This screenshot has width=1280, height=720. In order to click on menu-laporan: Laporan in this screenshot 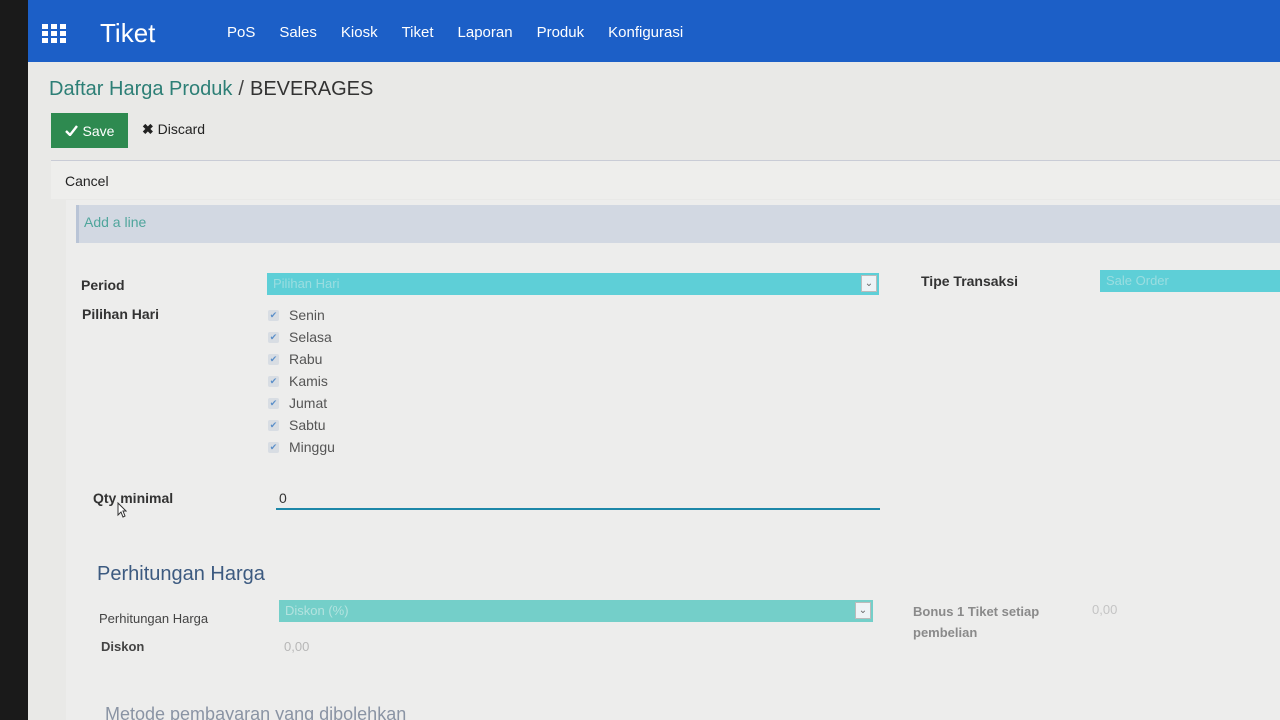, I will do `click(485, 32)`.